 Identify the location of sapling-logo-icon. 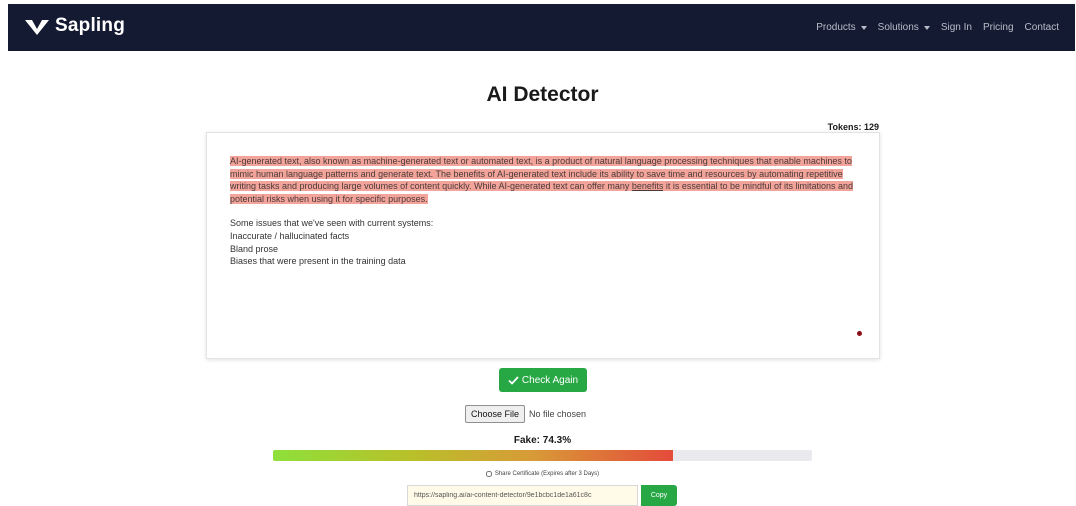
(37, 27).